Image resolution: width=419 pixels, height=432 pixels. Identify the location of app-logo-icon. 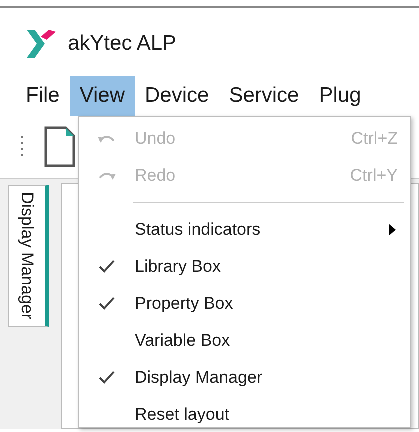
(41, 44).